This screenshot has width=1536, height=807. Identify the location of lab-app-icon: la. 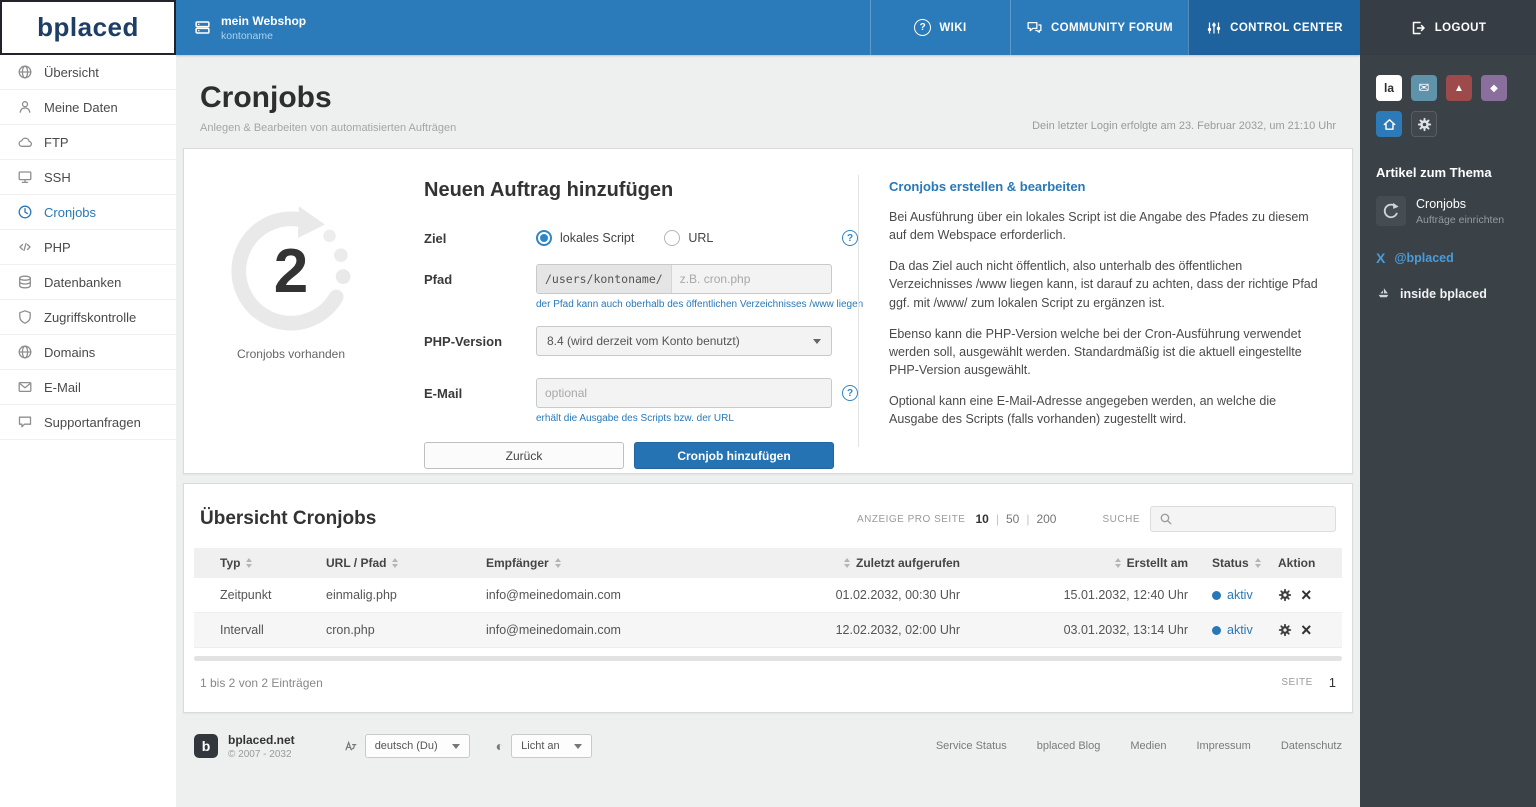
(1389, 88).